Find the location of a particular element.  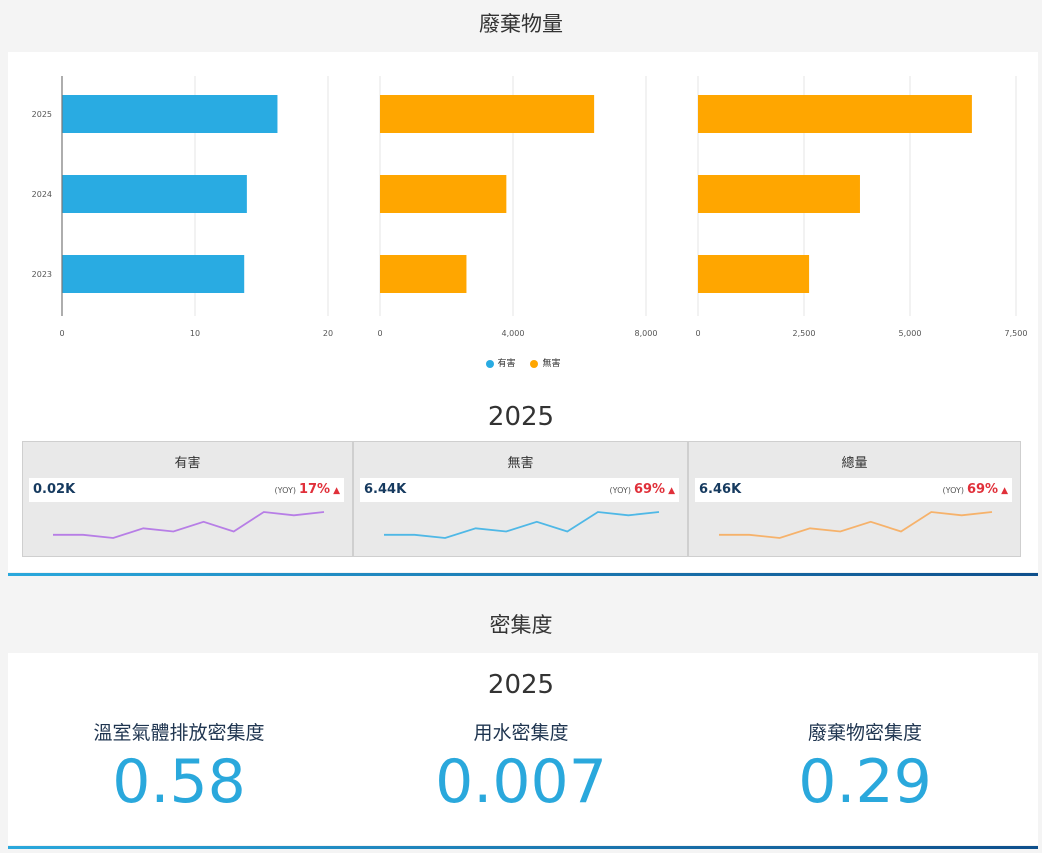

kpi-value: 6.44K is located at coordinates (385, 489).